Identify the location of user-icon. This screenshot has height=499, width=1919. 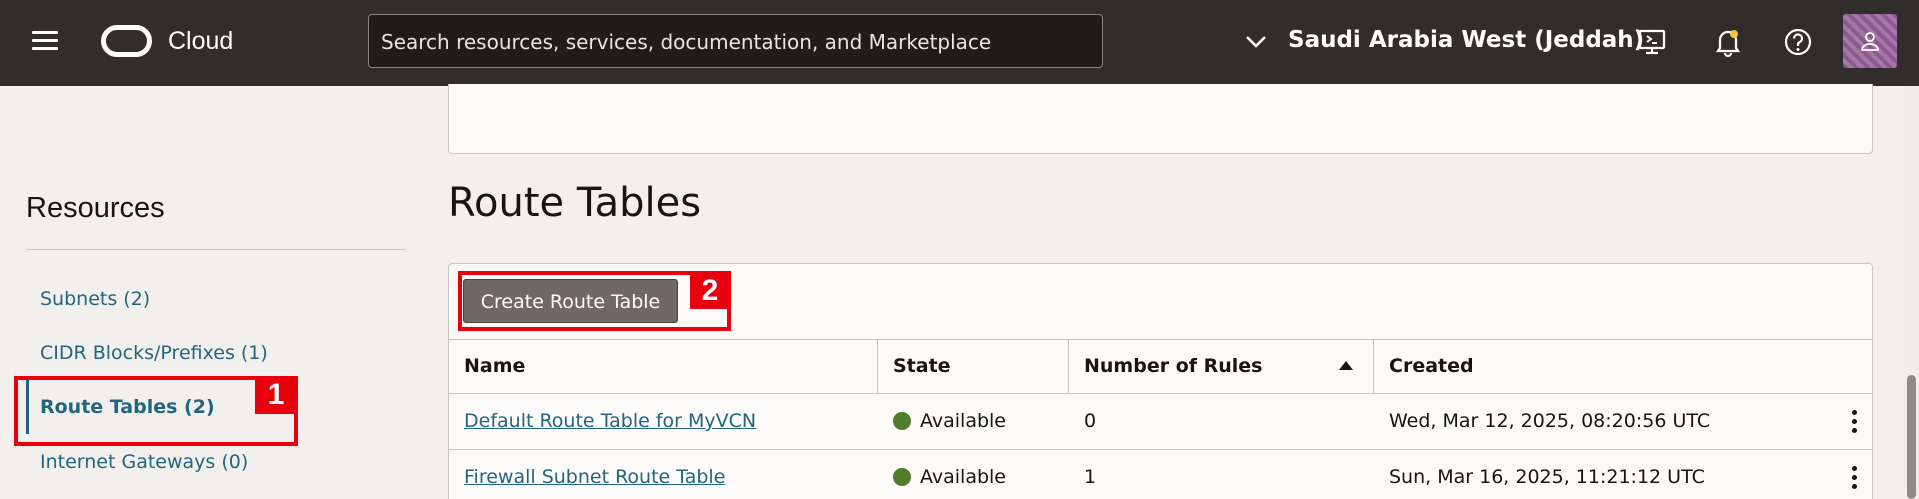
(1870, 41).